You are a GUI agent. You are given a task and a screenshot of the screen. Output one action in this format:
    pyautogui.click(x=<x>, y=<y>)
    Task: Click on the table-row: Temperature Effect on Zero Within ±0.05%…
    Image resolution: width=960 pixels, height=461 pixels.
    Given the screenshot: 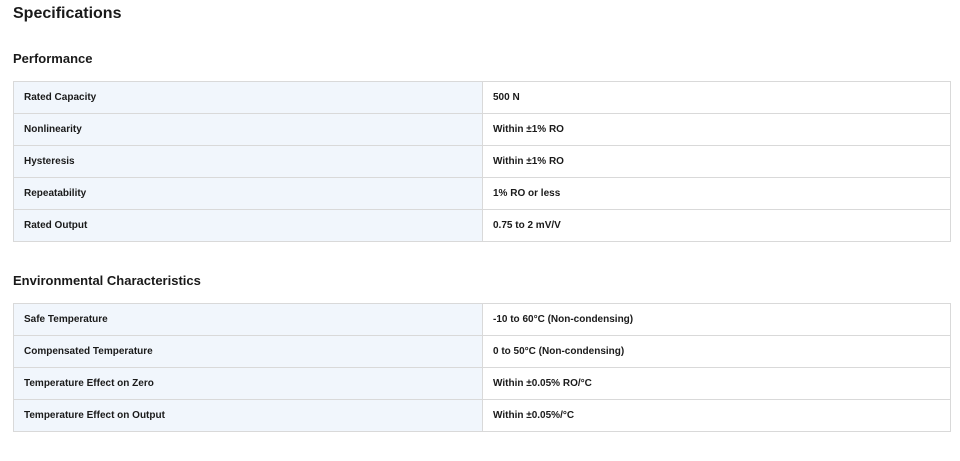 What is the action you would take?
    pyautogui.click(x=482, y=383)
    